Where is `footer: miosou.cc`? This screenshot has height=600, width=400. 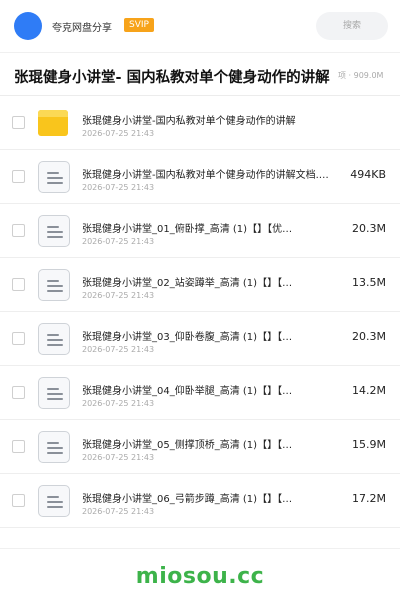
footer: miosou.cc is located at coordinates (200, 574).